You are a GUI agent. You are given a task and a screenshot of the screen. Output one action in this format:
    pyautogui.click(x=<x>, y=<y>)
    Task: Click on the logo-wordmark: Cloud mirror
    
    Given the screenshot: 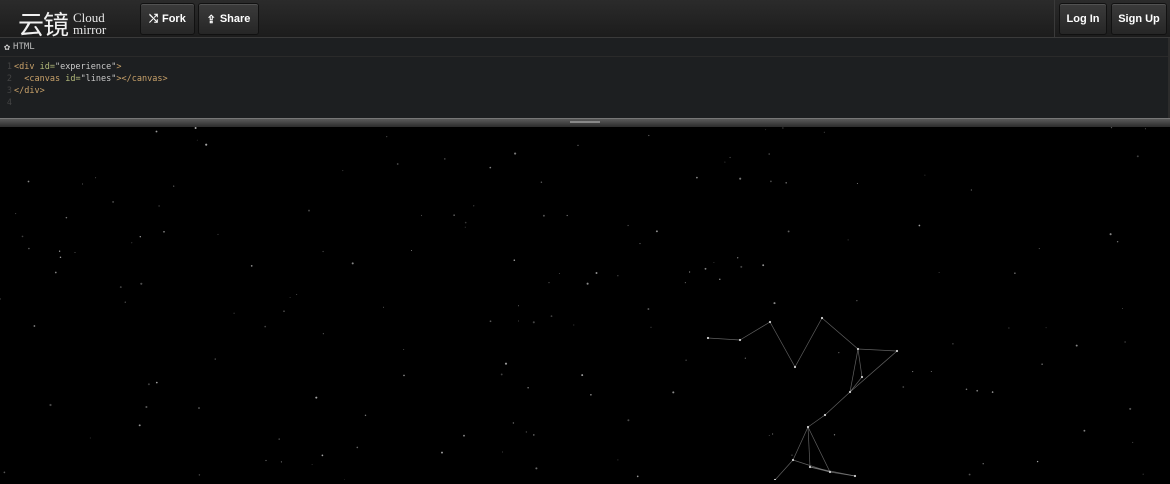 What is the action you would take?
    pyautogui.click(x=90, y=24)
    